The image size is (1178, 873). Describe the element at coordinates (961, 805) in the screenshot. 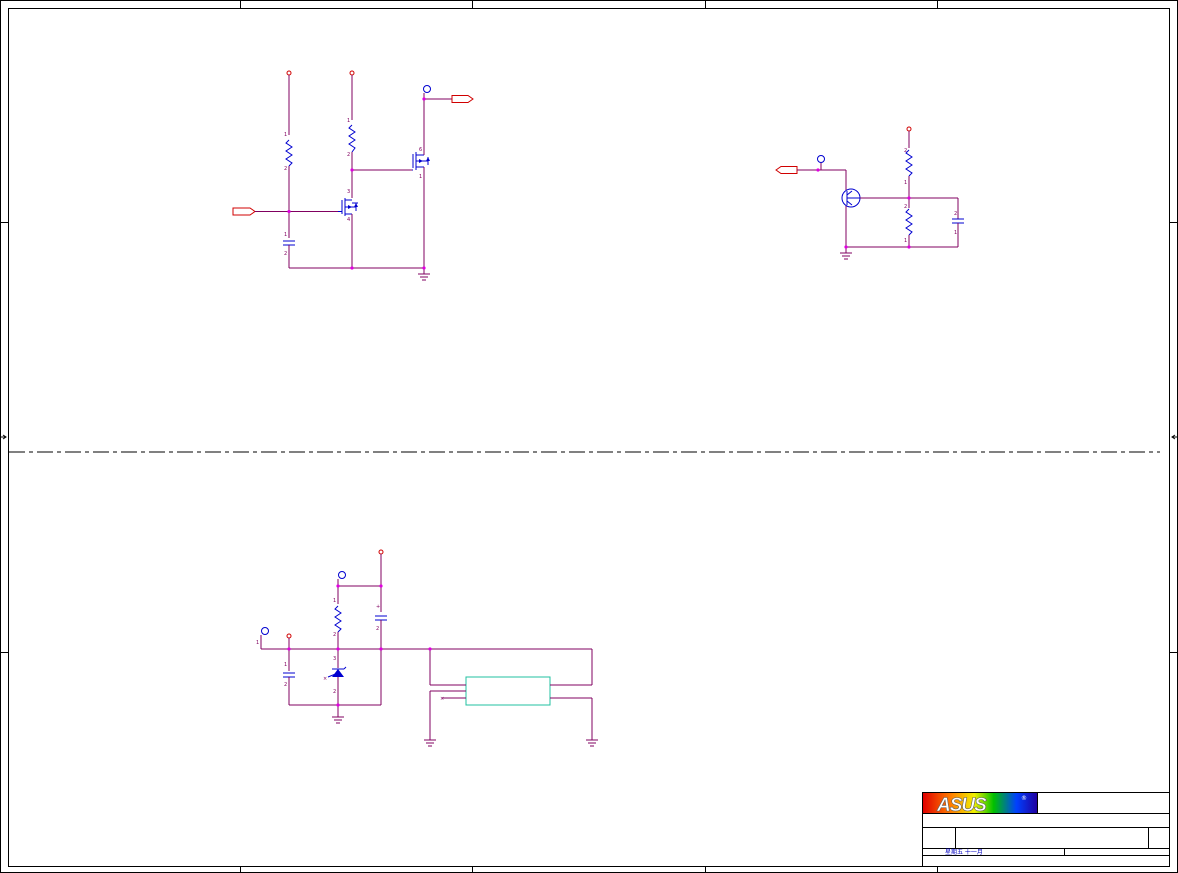

I see `logo-wordmark: ASUS` at that location.